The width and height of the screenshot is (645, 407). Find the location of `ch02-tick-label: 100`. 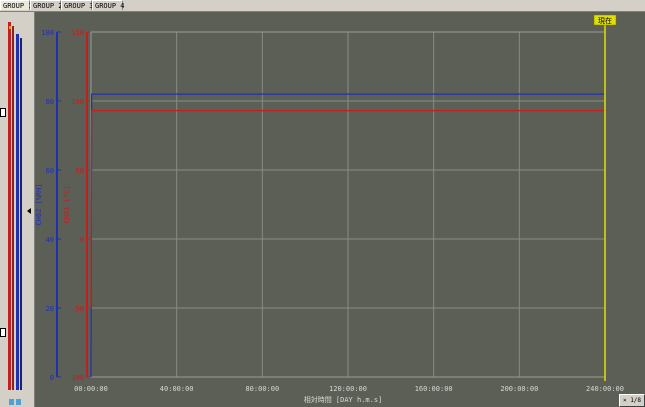

ch02-tick-label: 100 is located at coordinates (47, 33).